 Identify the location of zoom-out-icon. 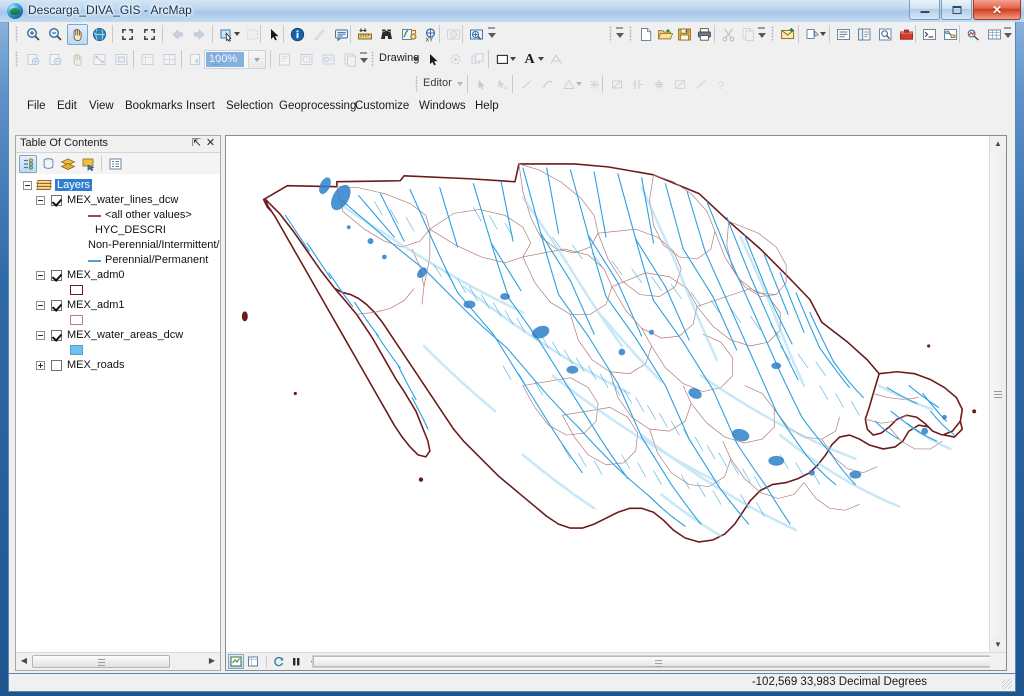
(55, 34).